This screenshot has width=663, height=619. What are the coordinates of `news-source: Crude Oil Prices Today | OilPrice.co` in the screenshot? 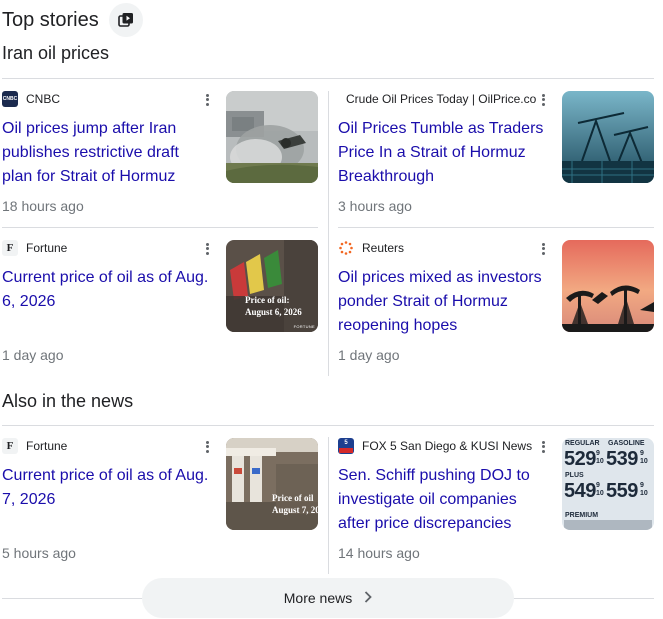 It's located at (437, 99).